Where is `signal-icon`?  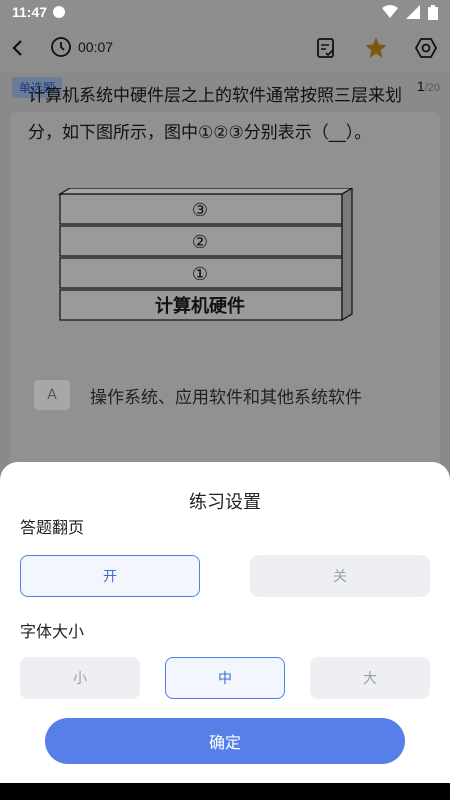
signal-icon is located at coordinates (413, 12).